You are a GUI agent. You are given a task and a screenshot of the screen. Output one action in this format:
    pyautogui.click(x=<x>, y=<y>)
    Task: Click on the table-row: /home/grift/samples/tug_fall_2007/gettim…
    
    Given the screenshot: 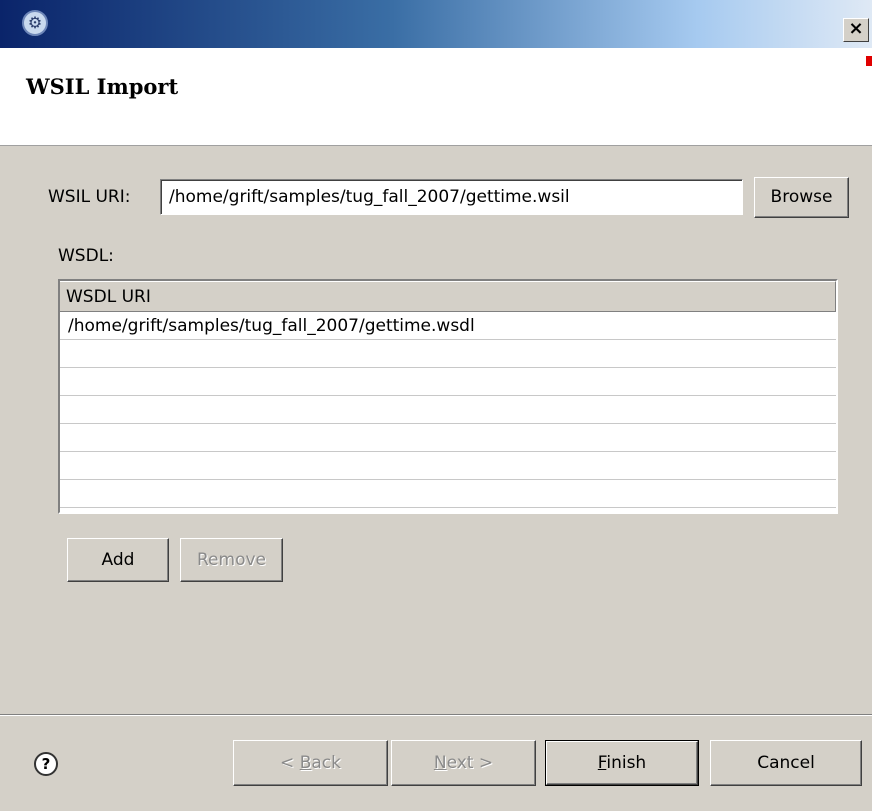 What is the action you would take?
    pyautogui.click(x=448, y=326)
    